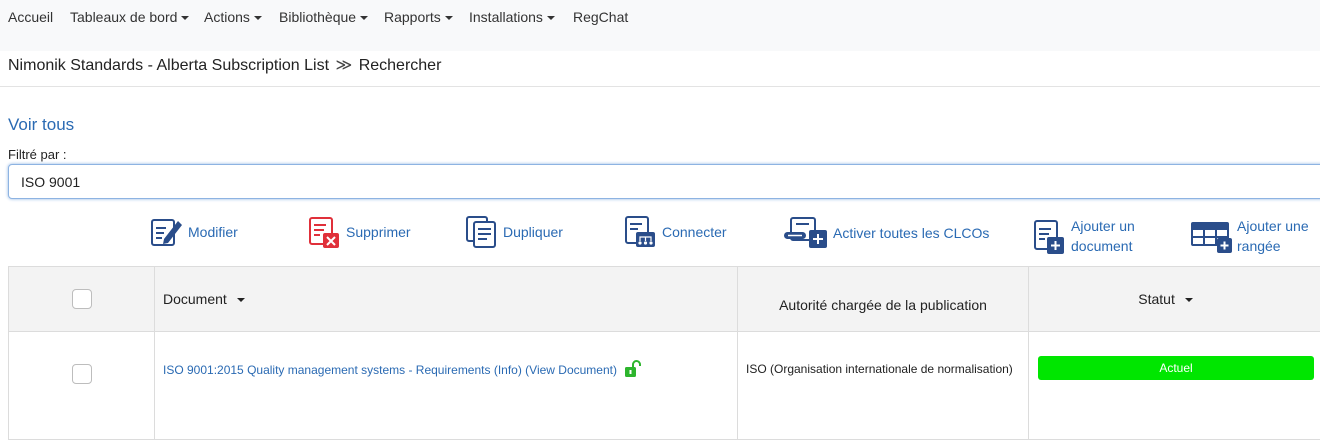  What do you see at coordinates (227, 17) in the screenshot?
I see `nav-actions-label: Actions` at bounding box center [227, 17].